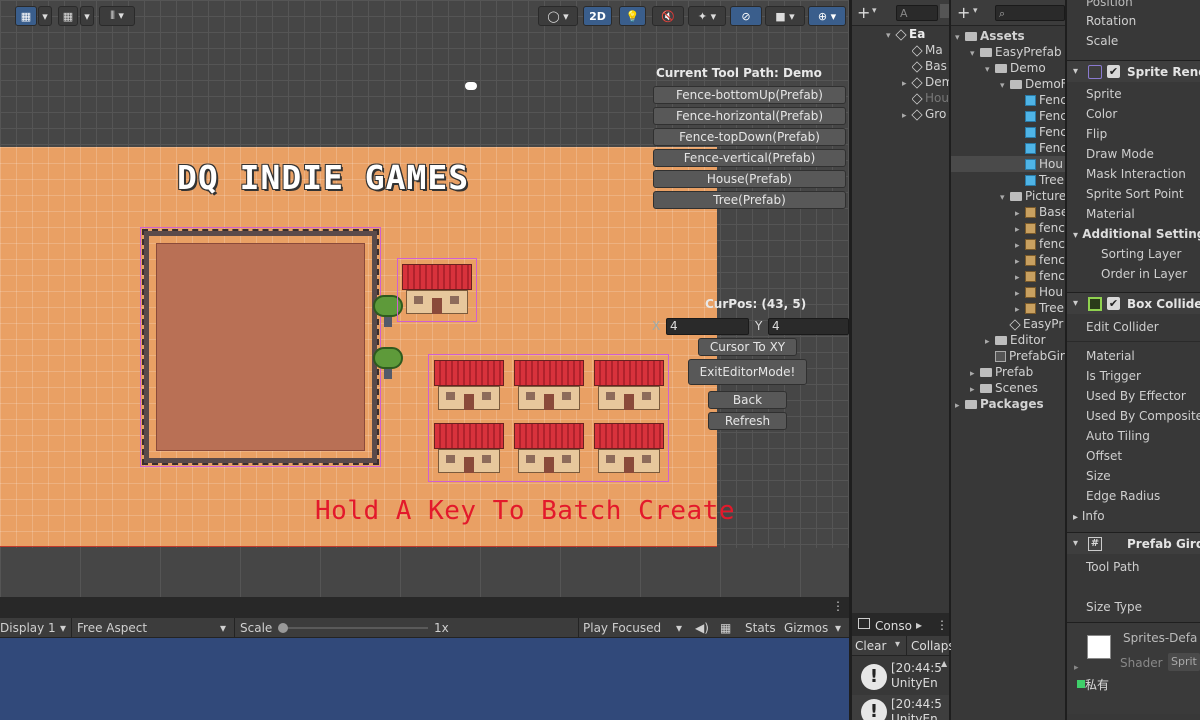 Image resolution: width=1200 pixels, height=720 pixels. What do you see at coordinates (747, 347) in the screenshot?
I see `cursor-to-xy-button: Cursor To XY` at bounding box center [747, 347].